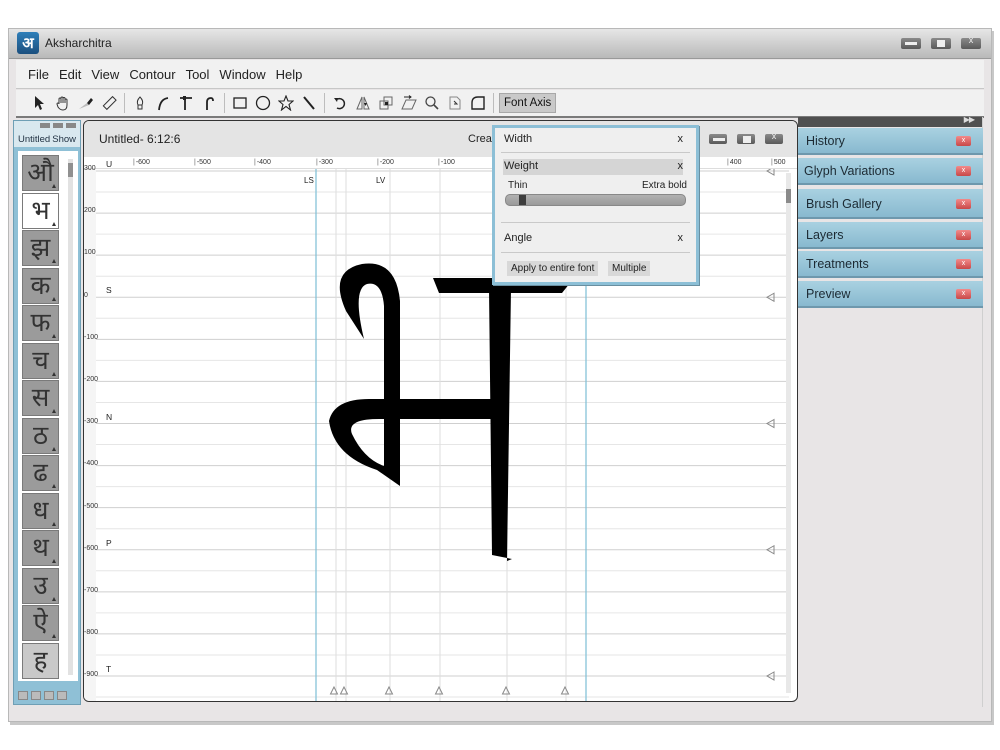 This screenshot has width=1000, height=750. I want to click on panel-view-large-icon, so click(49, 695).